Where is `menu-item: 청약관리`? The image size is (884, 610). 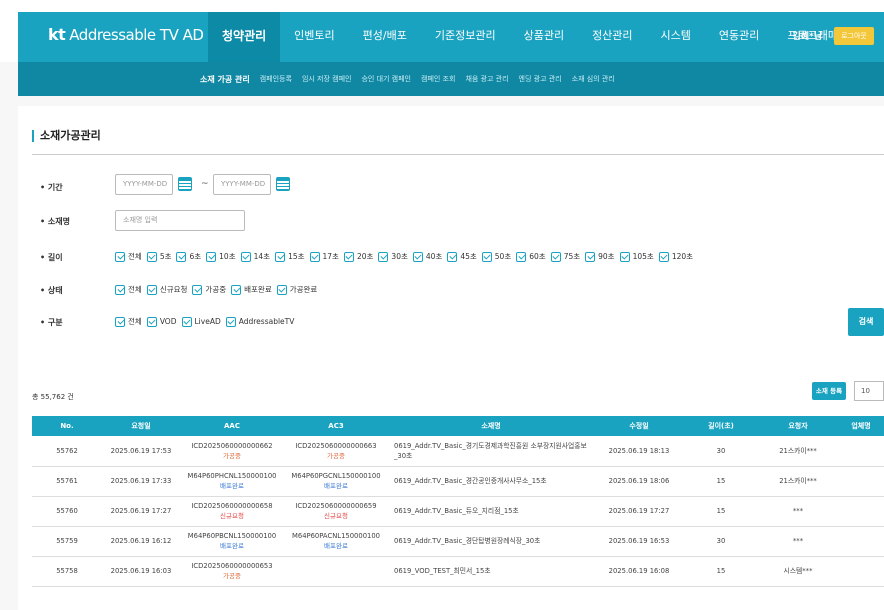 menu-item: 청약관리 is located at coordinates (244, 37).